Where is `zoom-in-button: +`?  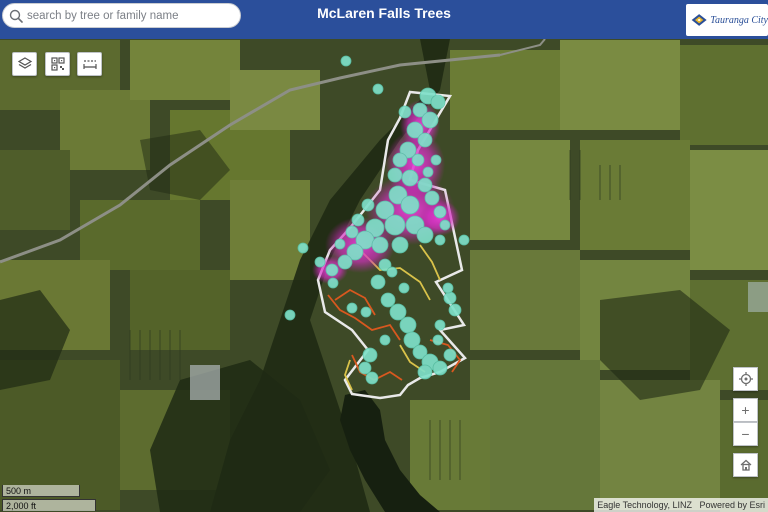 zoom-in-button: + is located at coordinates (745, 410).